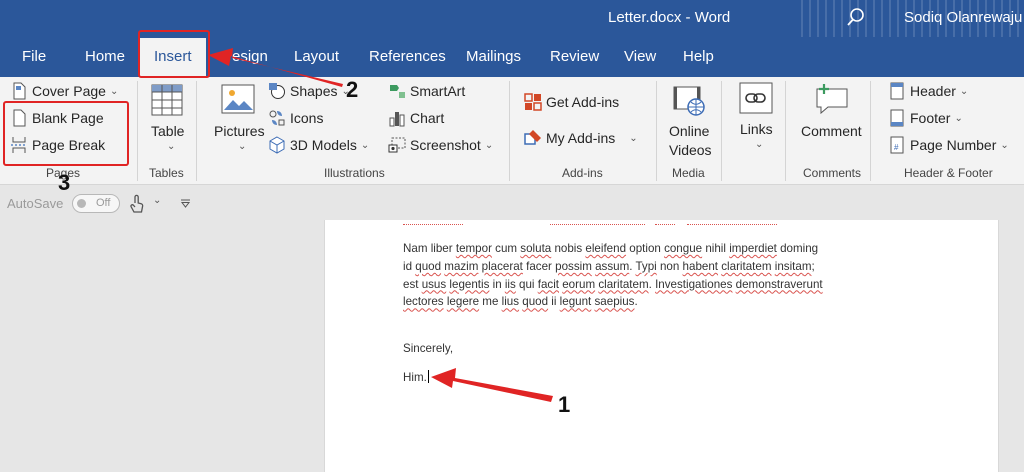  What do you see at coordinates (407, 56) in the screenshot?
I see `tab-references: References` at bounding box center [407, 56].